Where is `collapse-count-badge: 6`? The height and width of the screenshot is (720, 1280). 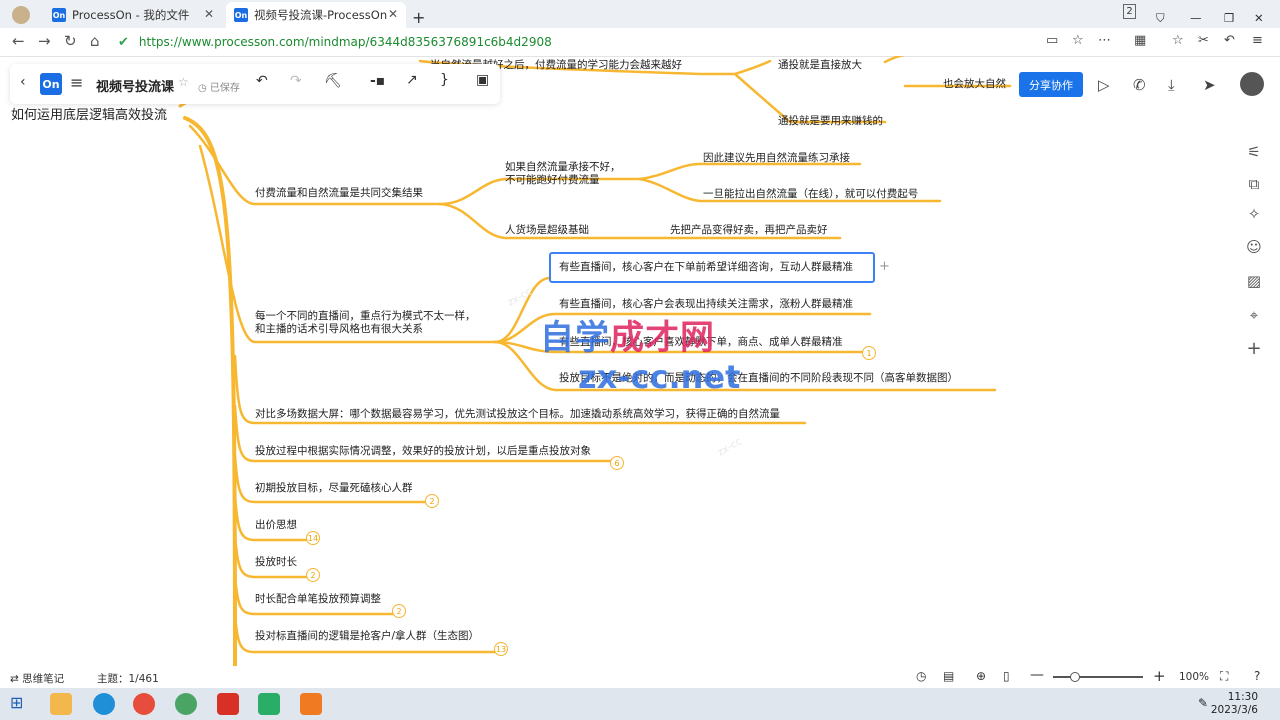 collapse-count-badge: 6 is located at coordinates (617, 463).